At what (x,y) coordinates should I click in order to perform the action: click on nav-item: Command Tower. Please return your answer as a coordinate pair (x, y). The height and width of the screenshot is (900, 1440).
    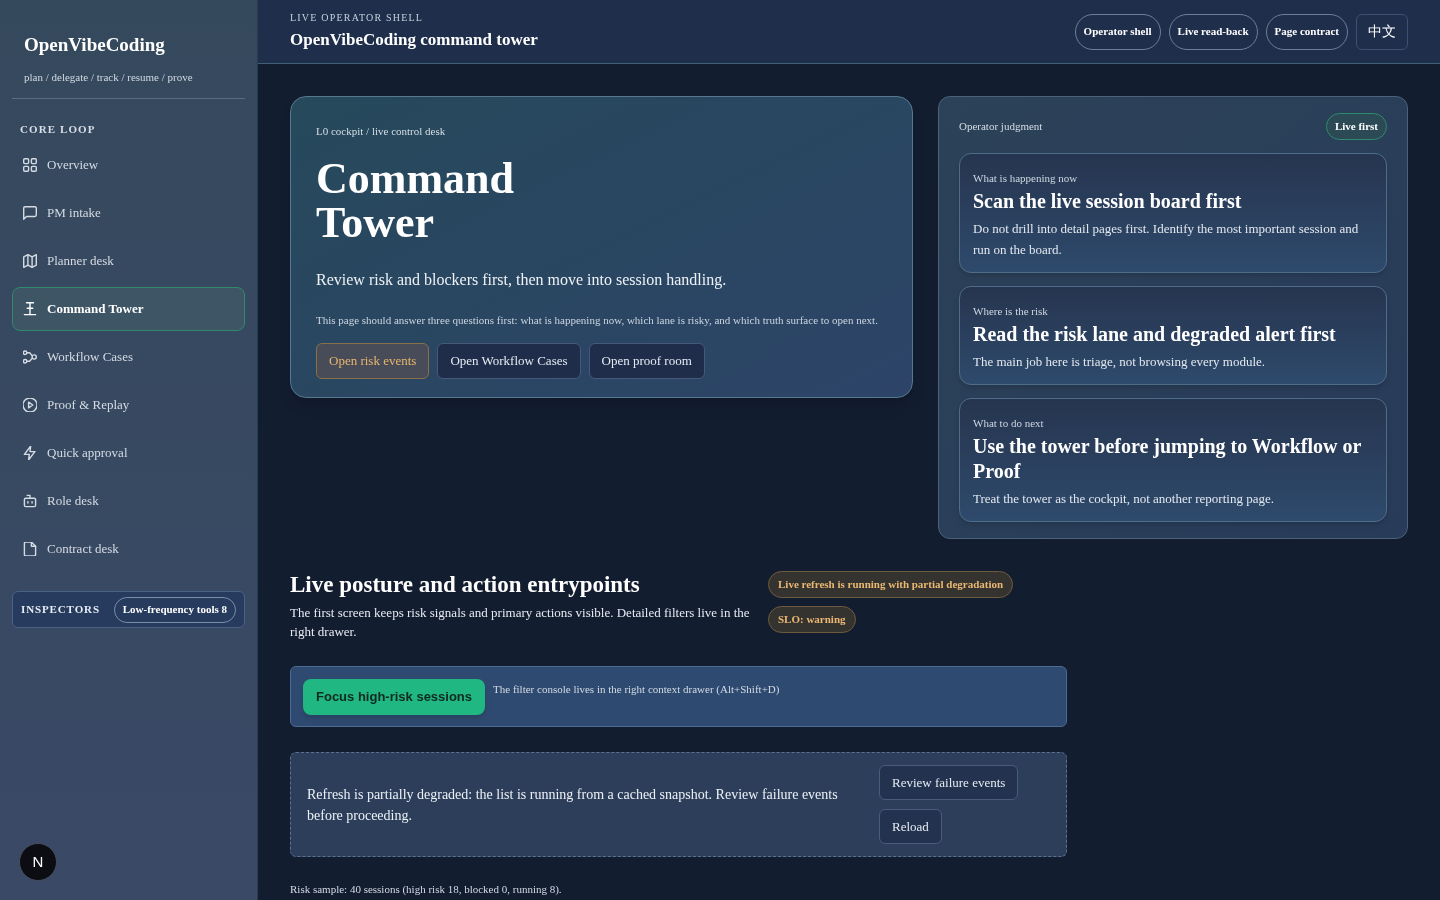
    Looking at the image, I should click on (128, 309).